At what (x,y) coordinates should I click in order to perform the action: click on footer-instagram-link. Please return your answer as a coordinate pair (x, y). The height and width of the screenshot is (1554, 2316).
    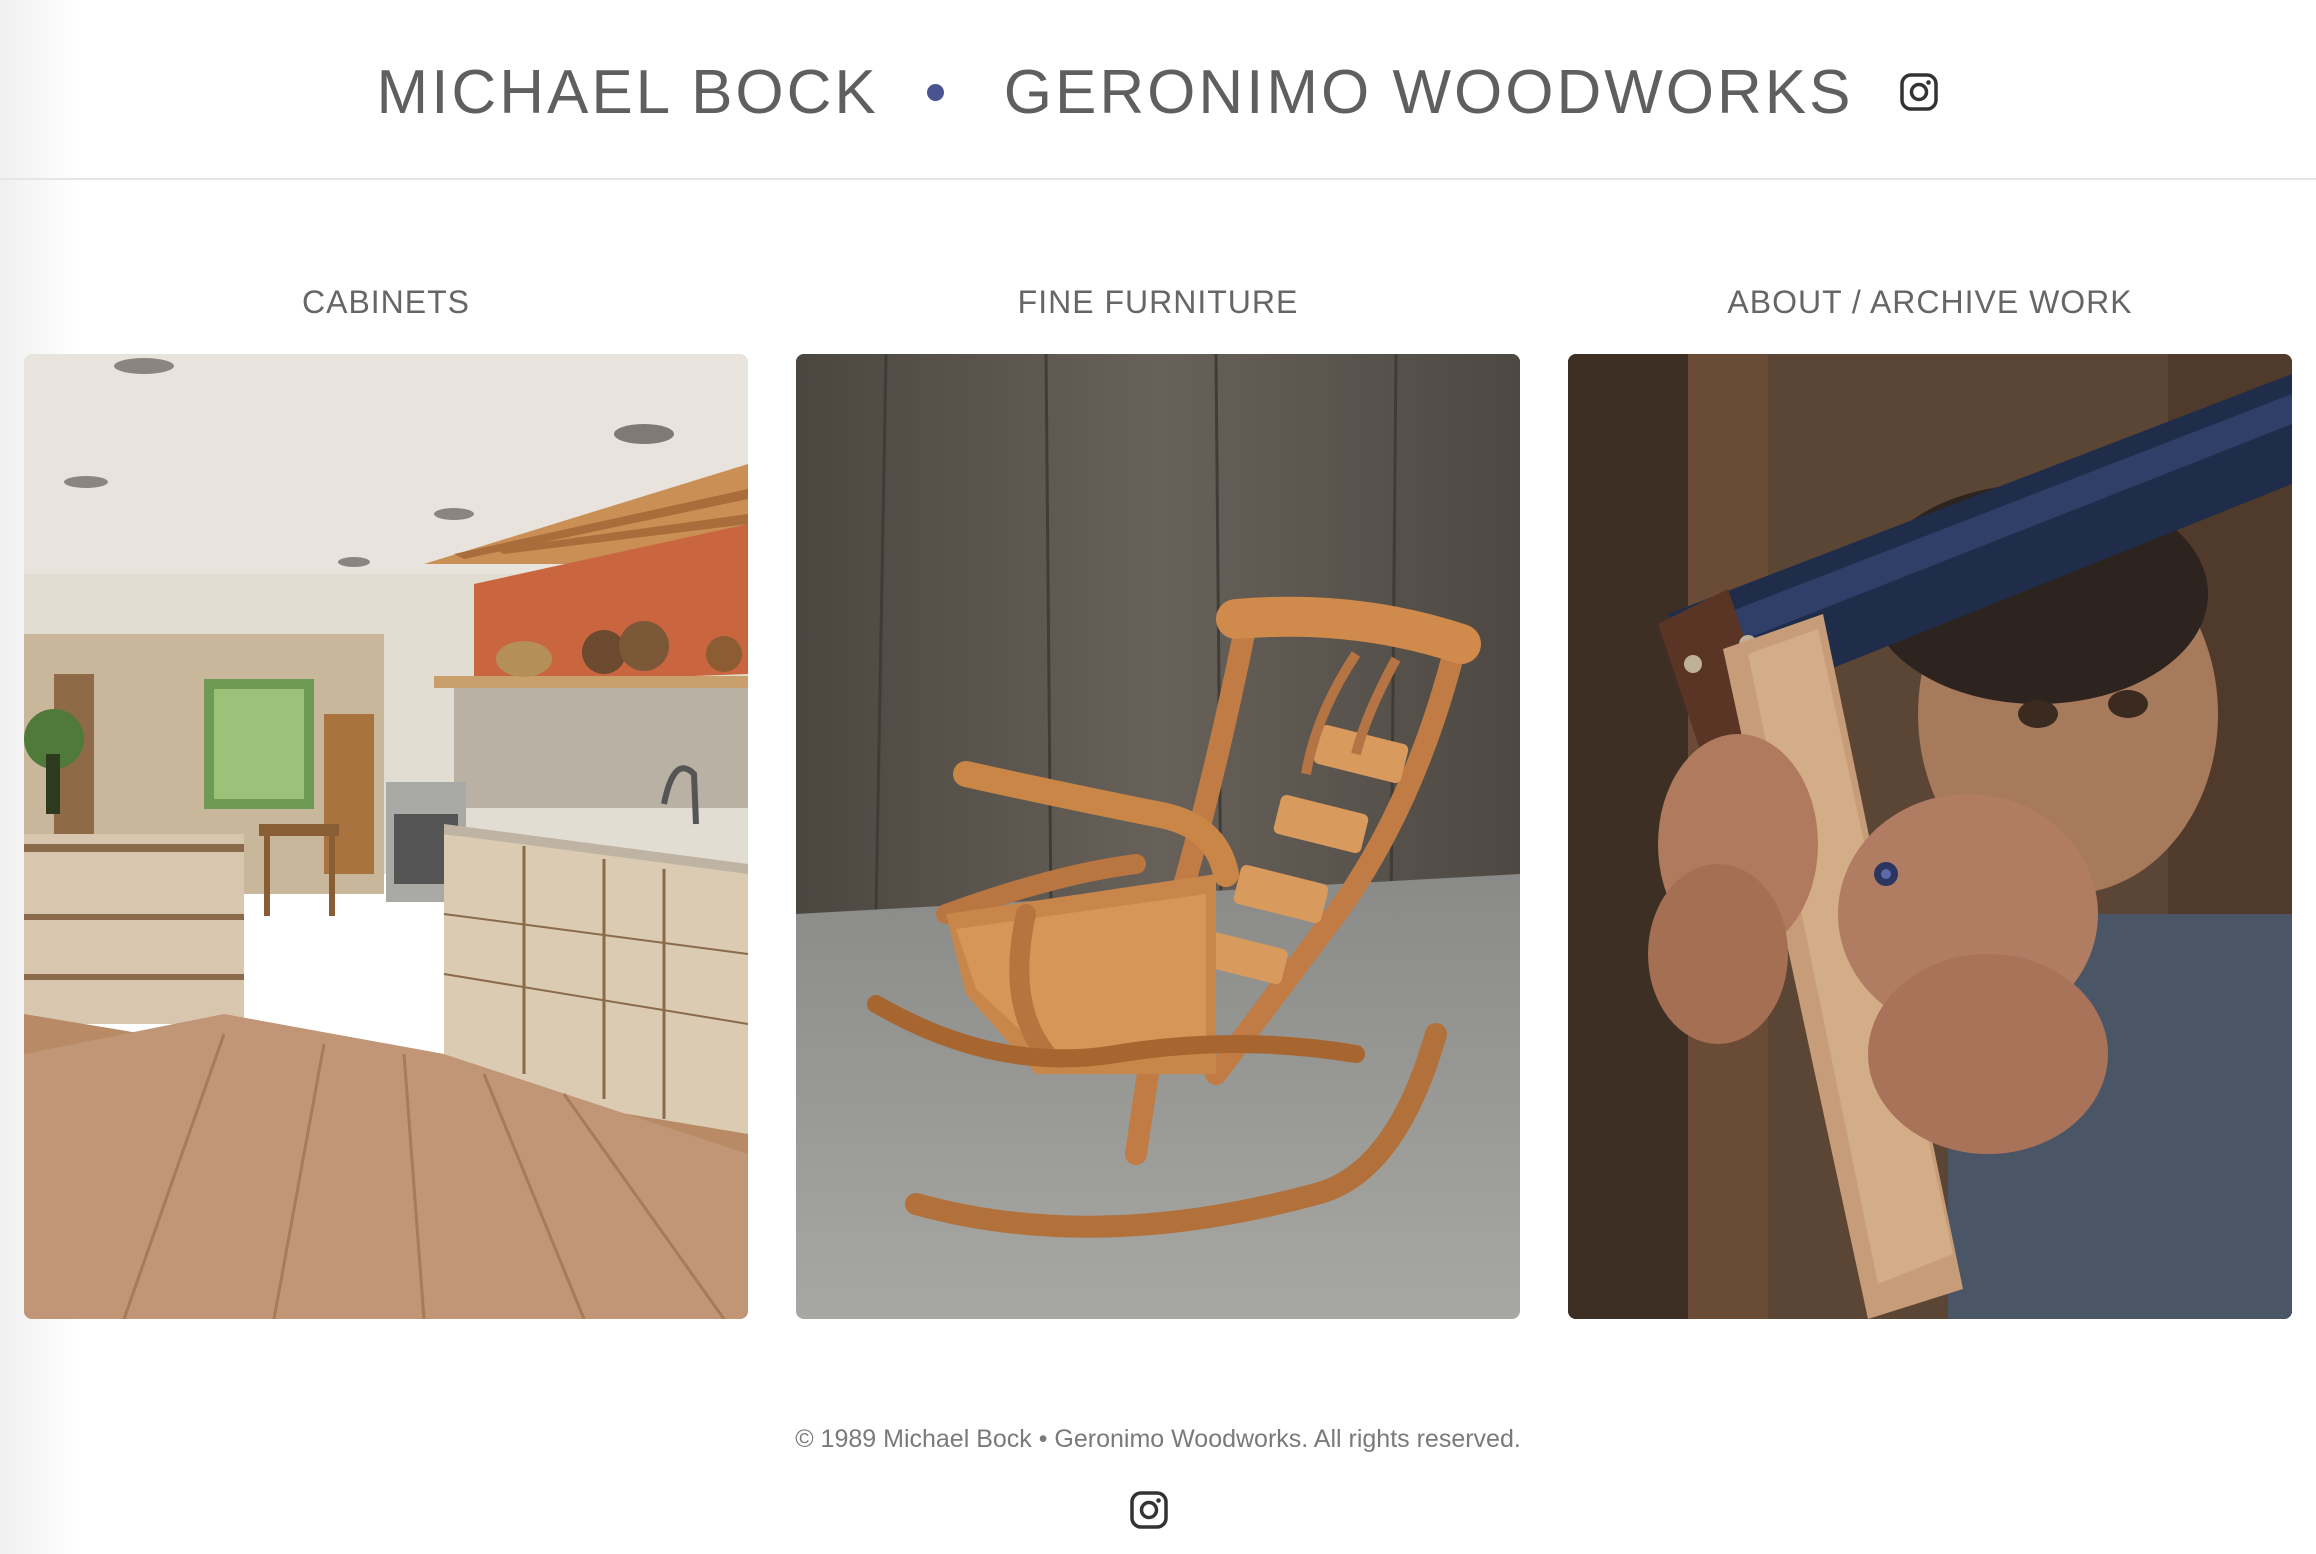
    Looking at the image, I should click on (1149, 1510).